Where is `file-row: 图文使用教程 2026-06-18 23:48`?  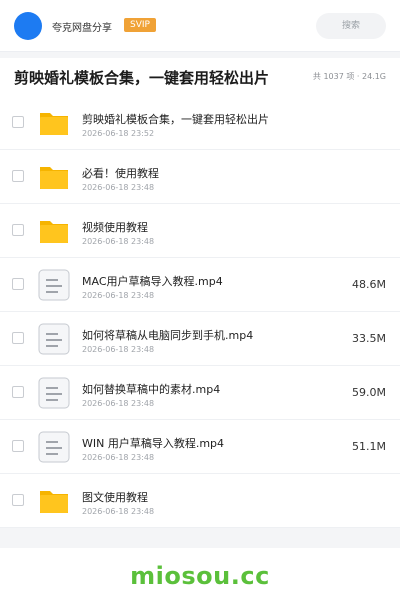
file-row: 图文使用教程 2026-06-18 23:48 is located at coordinates (200, 501).